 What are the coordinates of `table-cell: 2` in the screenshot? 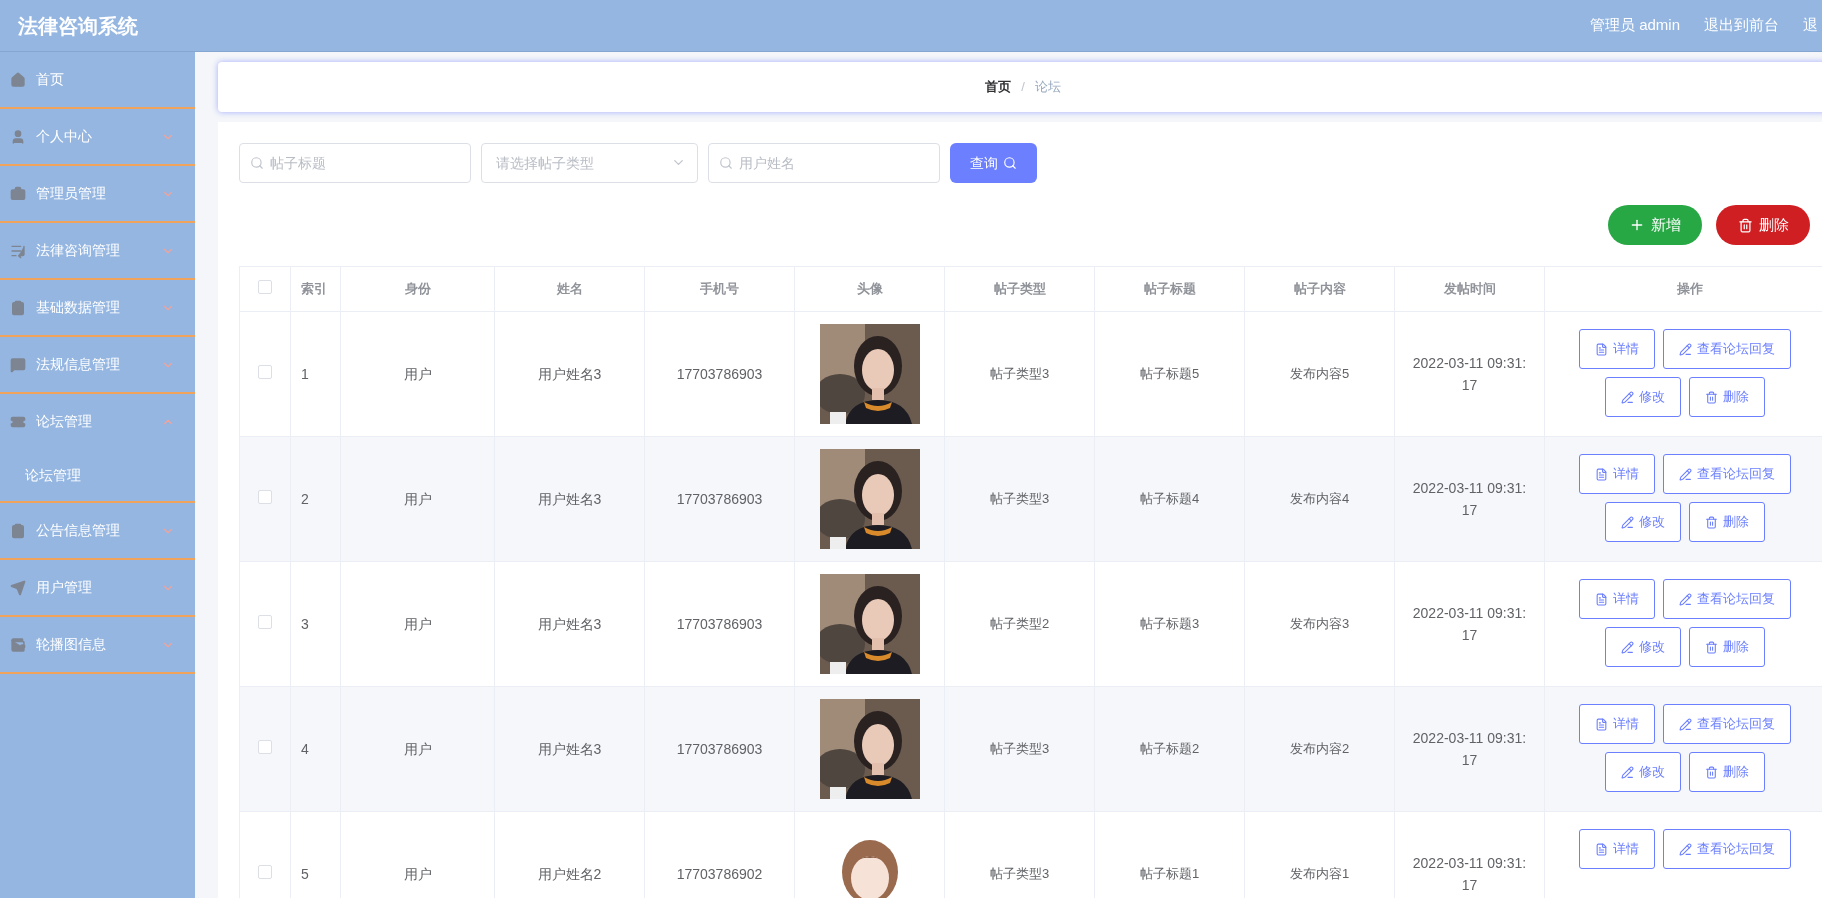 It's located at (315, 499).